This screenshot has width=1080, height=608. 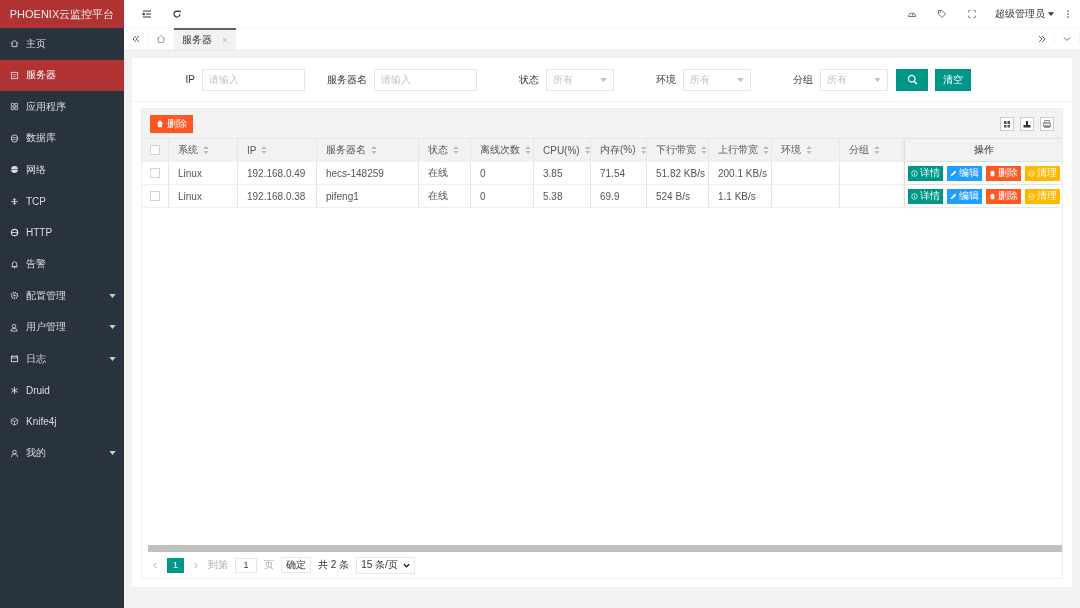 I want to click on person-icon, so click(x=14, y=453).